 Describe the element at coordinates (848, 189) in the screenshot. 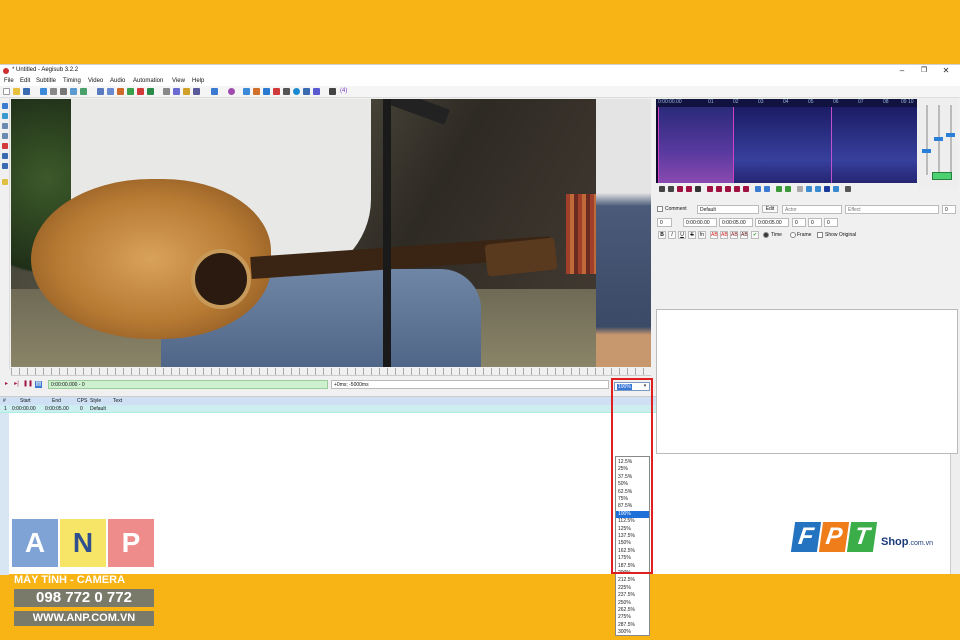

I see `timing-mode-icon` at that location.